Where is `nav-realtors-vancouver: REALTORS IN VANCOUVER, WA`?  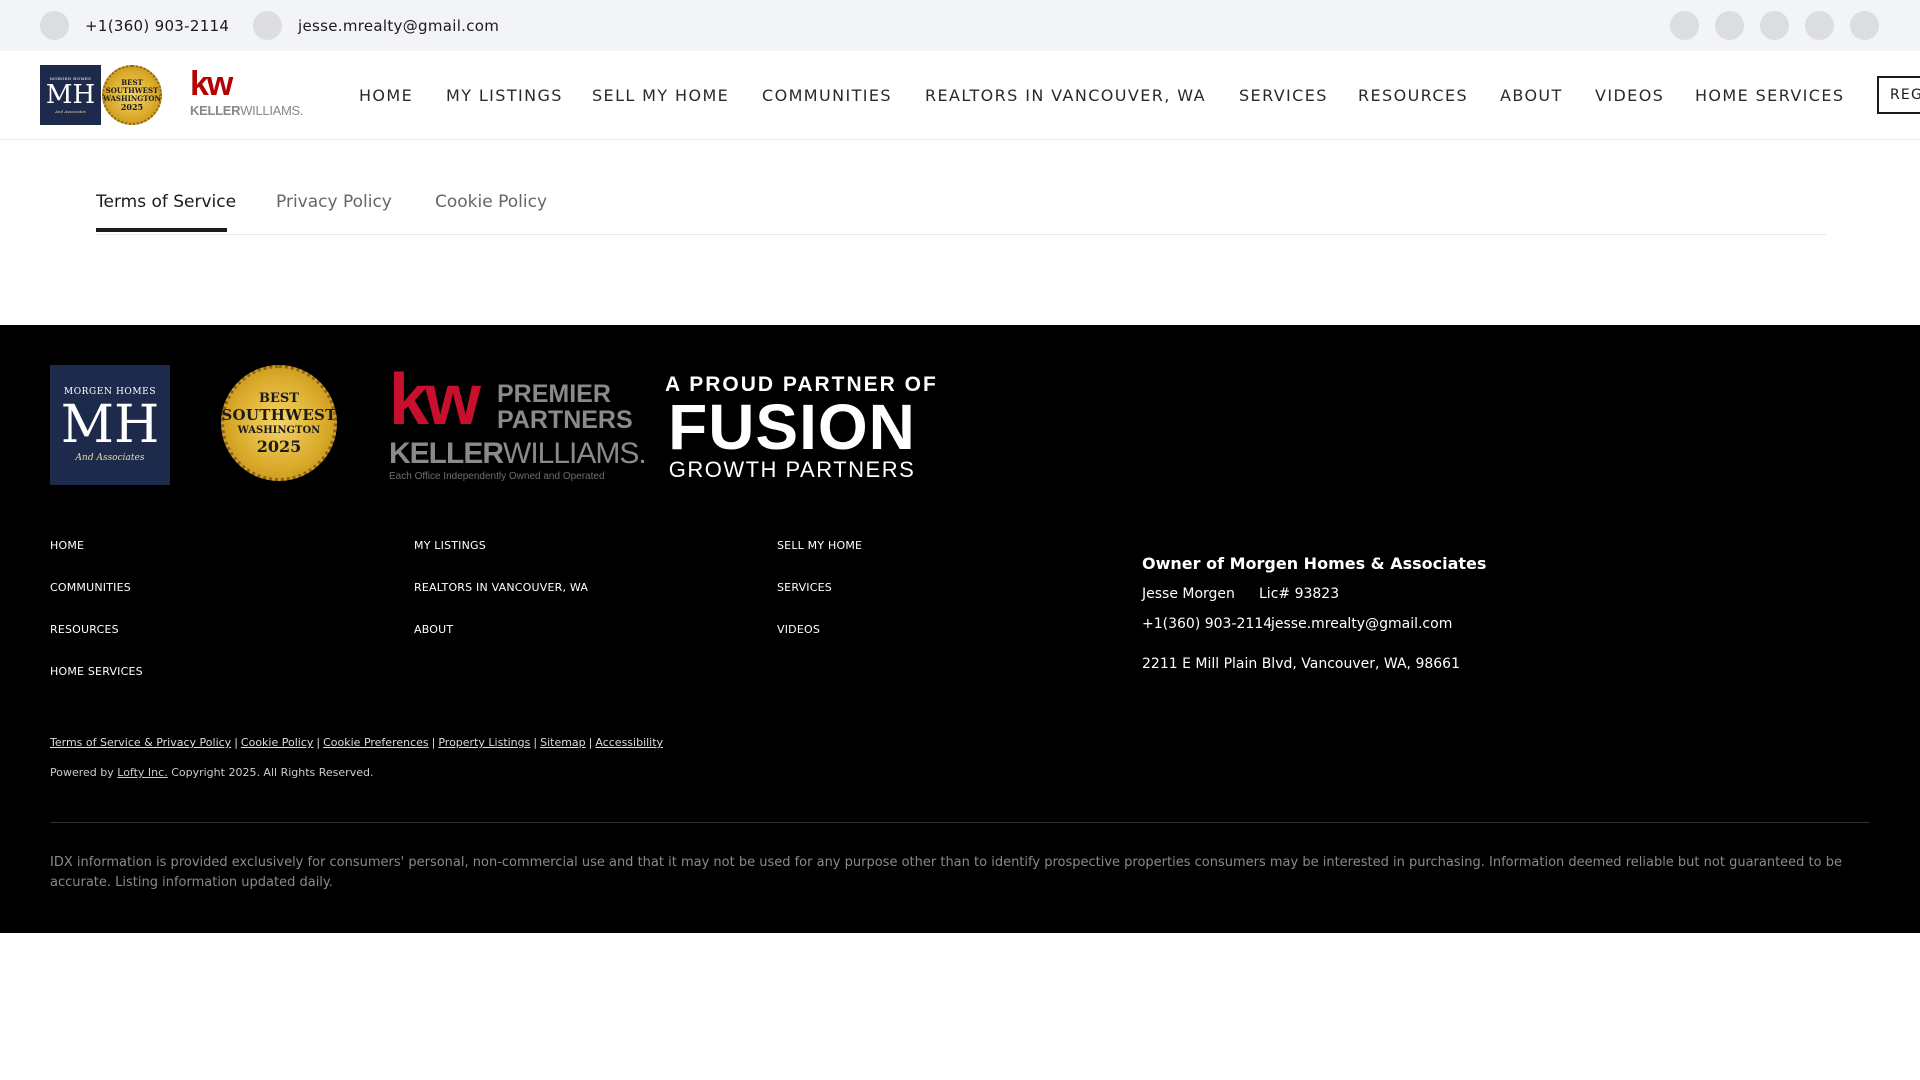
nav-realtors-vancouver: REALTORS IN VANCOUVER, WA is located at coordinates (1065, 95).